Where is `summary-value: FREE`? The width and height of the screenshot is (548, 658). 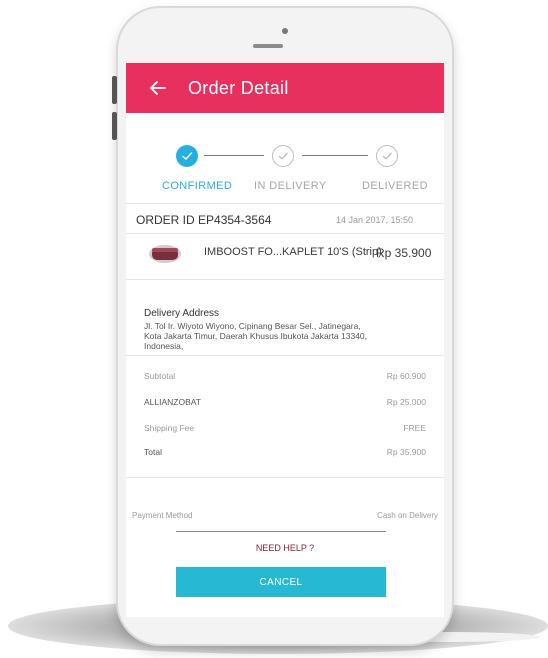 summary-value: FREE is located at coordinates (414, 428).